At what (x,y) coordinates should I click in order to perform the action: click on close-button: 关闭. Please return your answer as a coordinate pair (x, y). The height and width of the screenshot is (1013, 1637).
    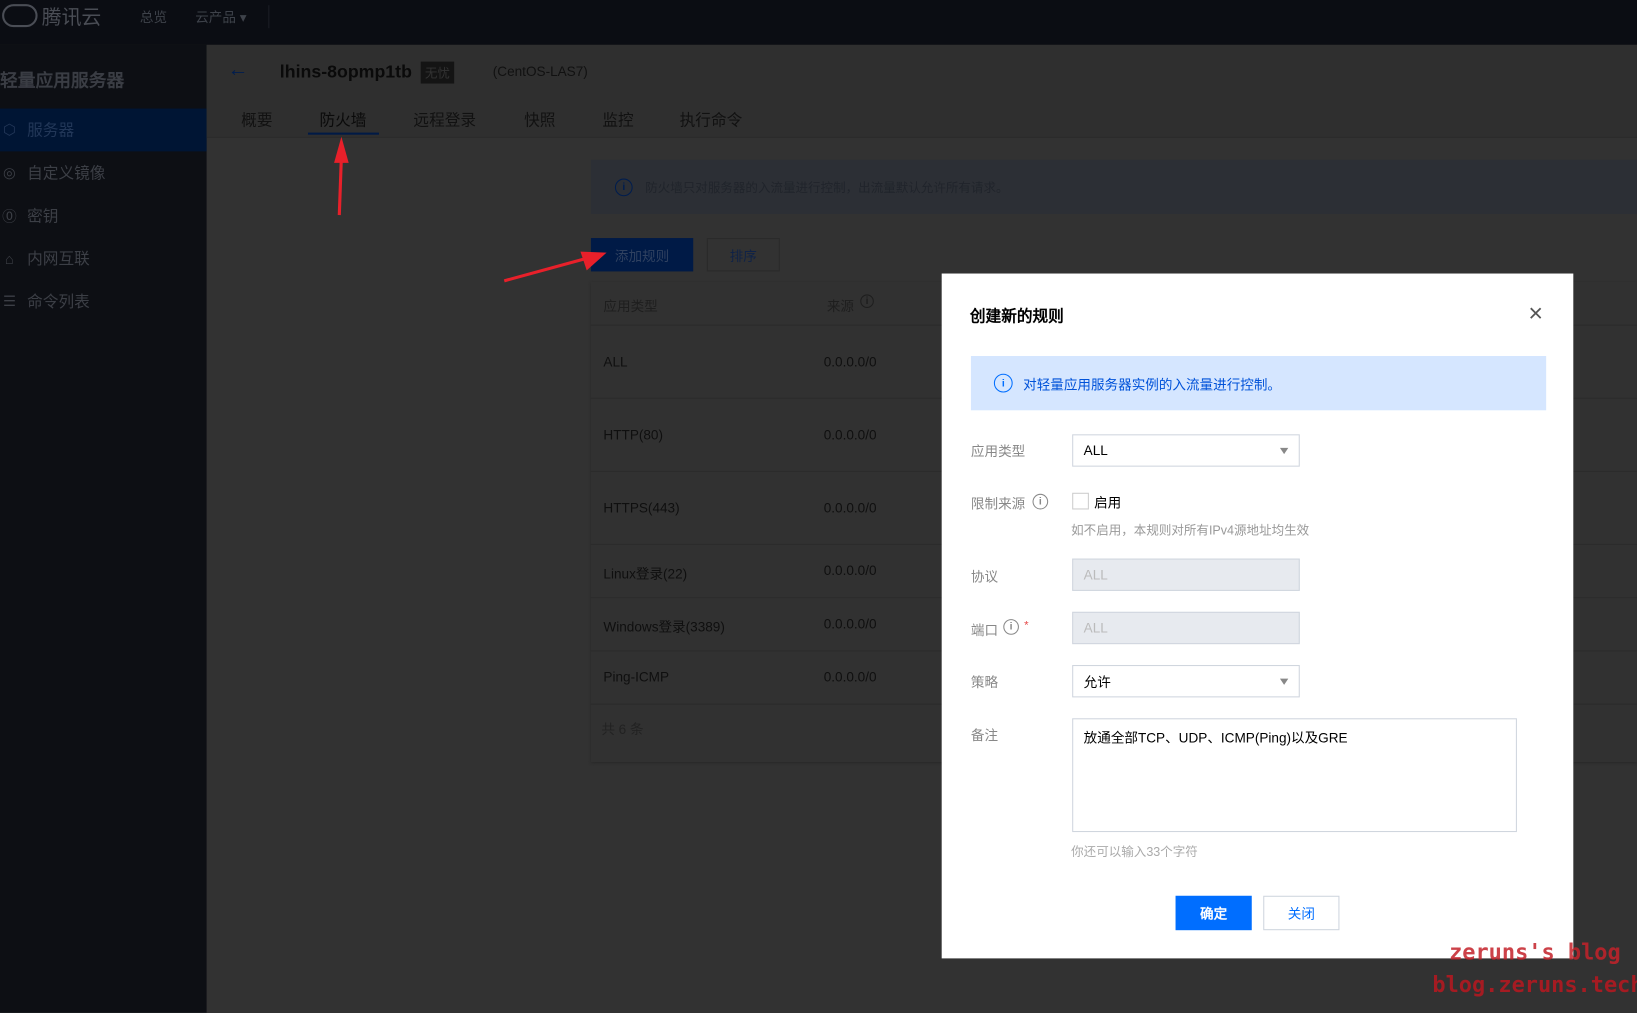
    Looking at the image, I should click on (1301, 913).